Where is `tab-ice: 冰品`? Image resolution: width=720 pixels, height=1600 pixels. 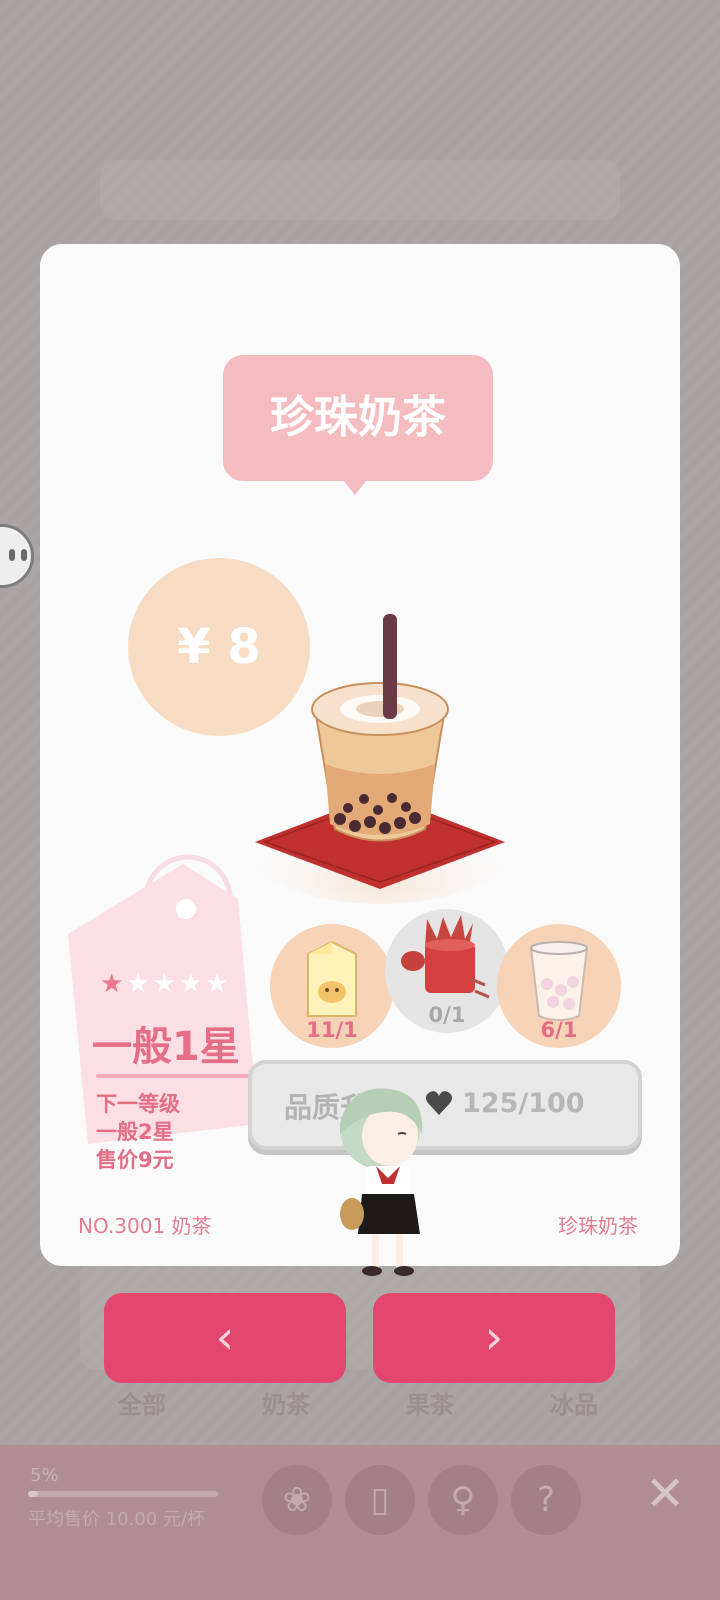 tab-ice: 冰品 is located at coordinates (574, 1402).